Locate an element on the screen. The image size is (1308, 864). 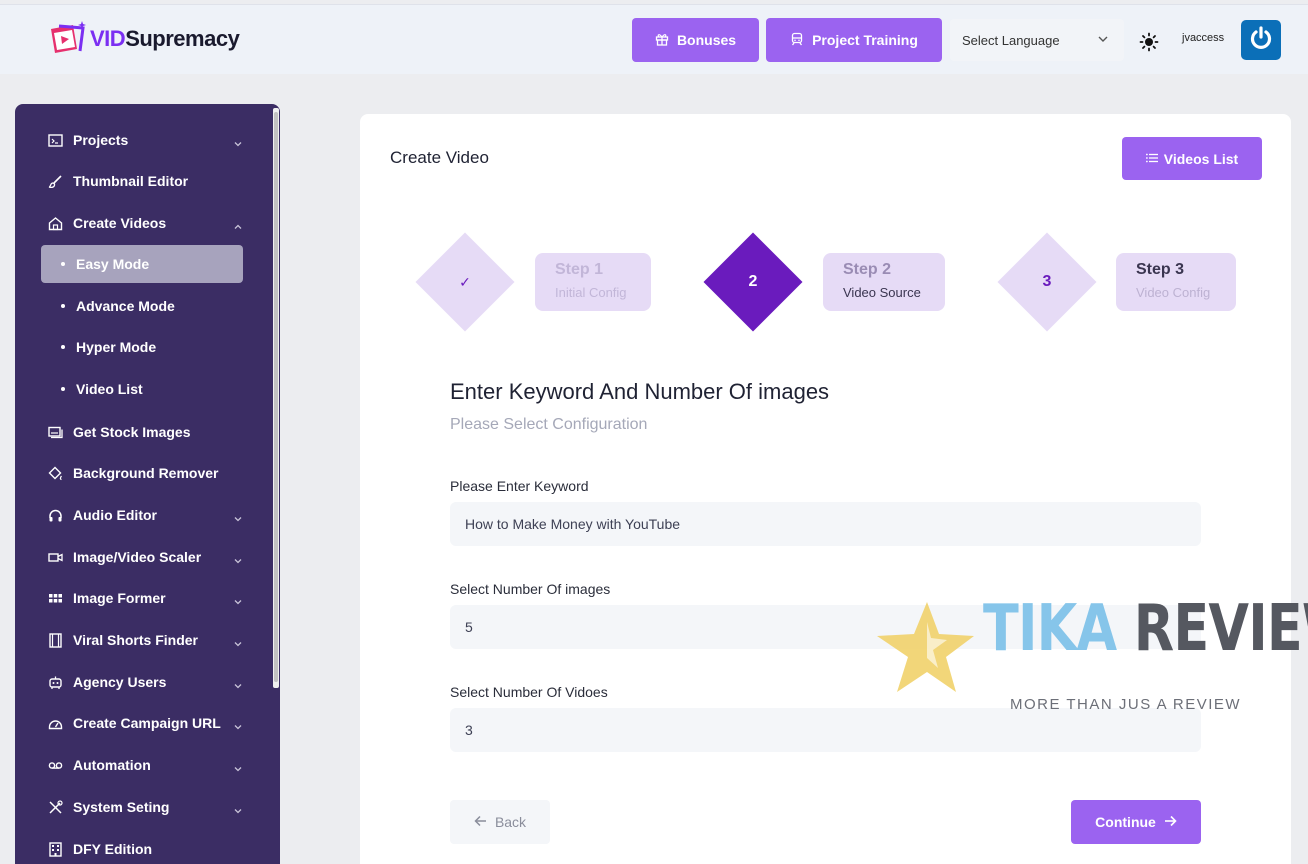
sidebar-item-label: Viral Shorts Finder is located at coordinates (135, 640).